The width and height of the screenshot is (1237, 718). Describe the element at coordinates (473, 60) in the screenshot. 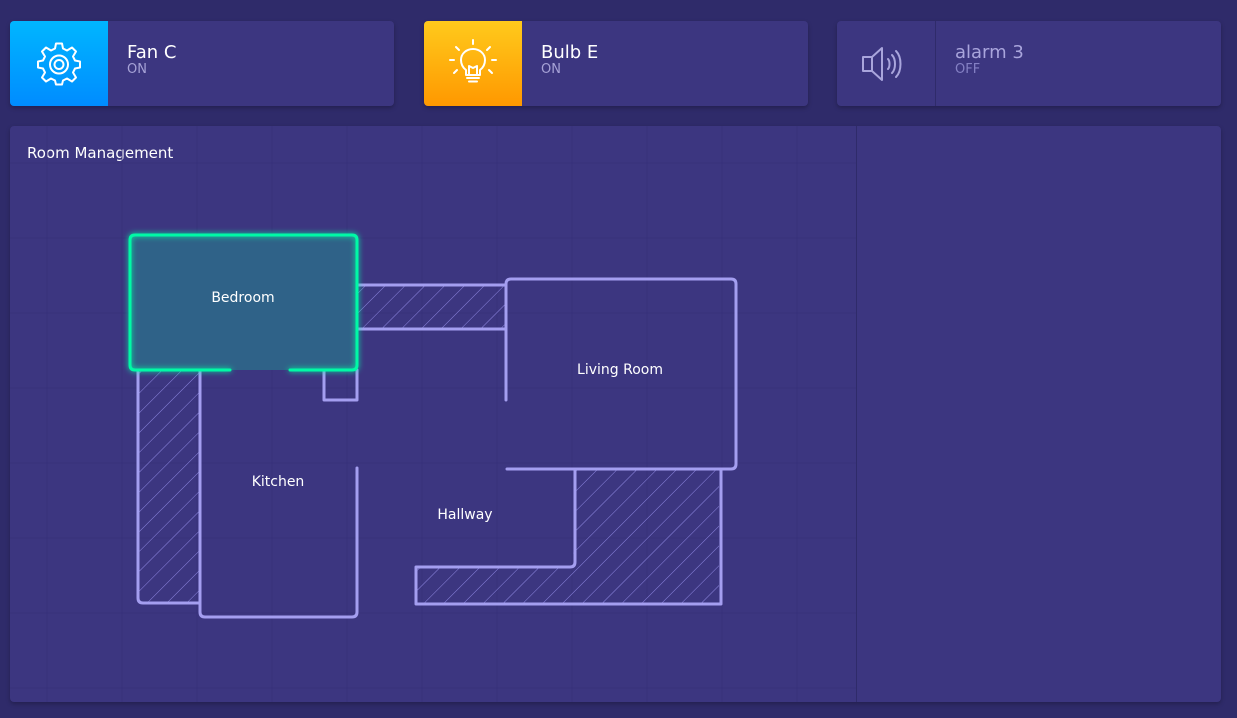

I see `lightbulb-icon` at that location.